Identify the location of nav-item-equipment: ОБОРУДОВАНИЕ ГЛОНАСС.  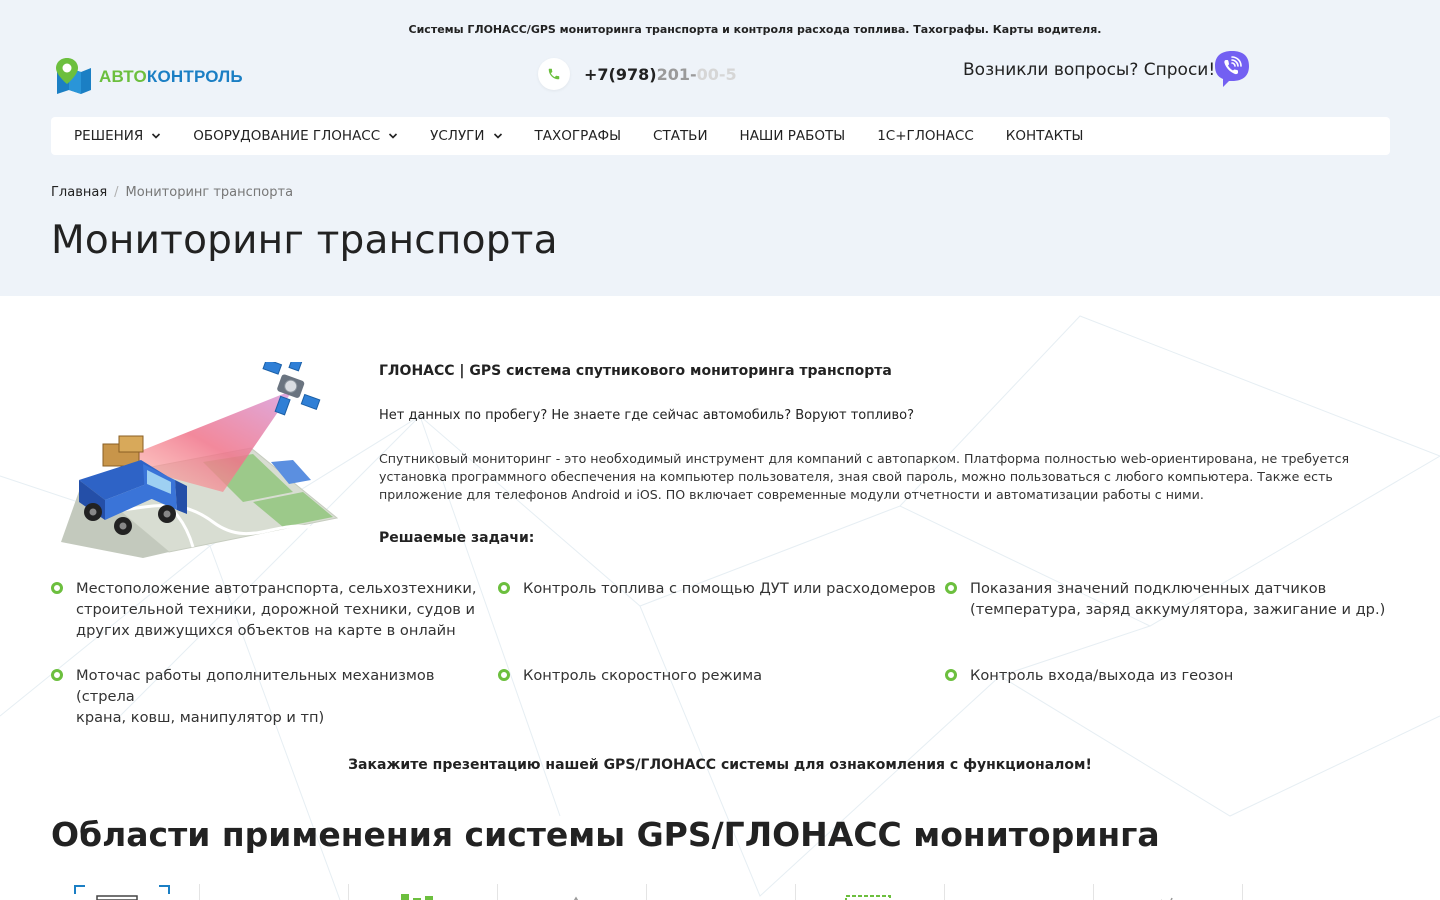
(295, 136).